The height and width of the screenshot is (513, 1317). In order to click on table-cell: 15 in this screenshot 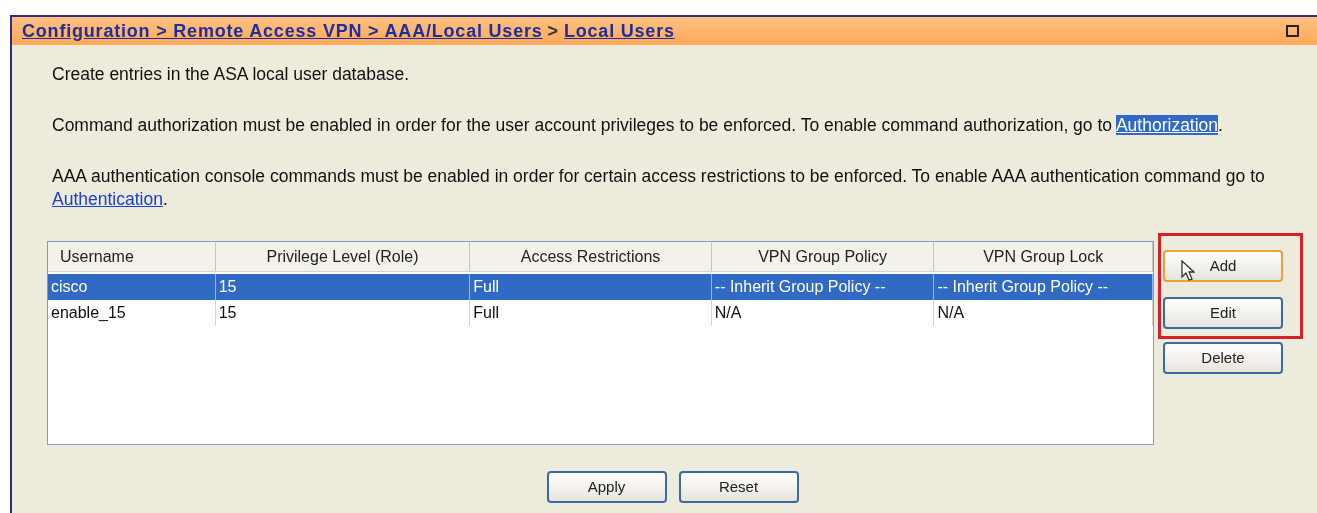, I will do `click(343, 313)`.